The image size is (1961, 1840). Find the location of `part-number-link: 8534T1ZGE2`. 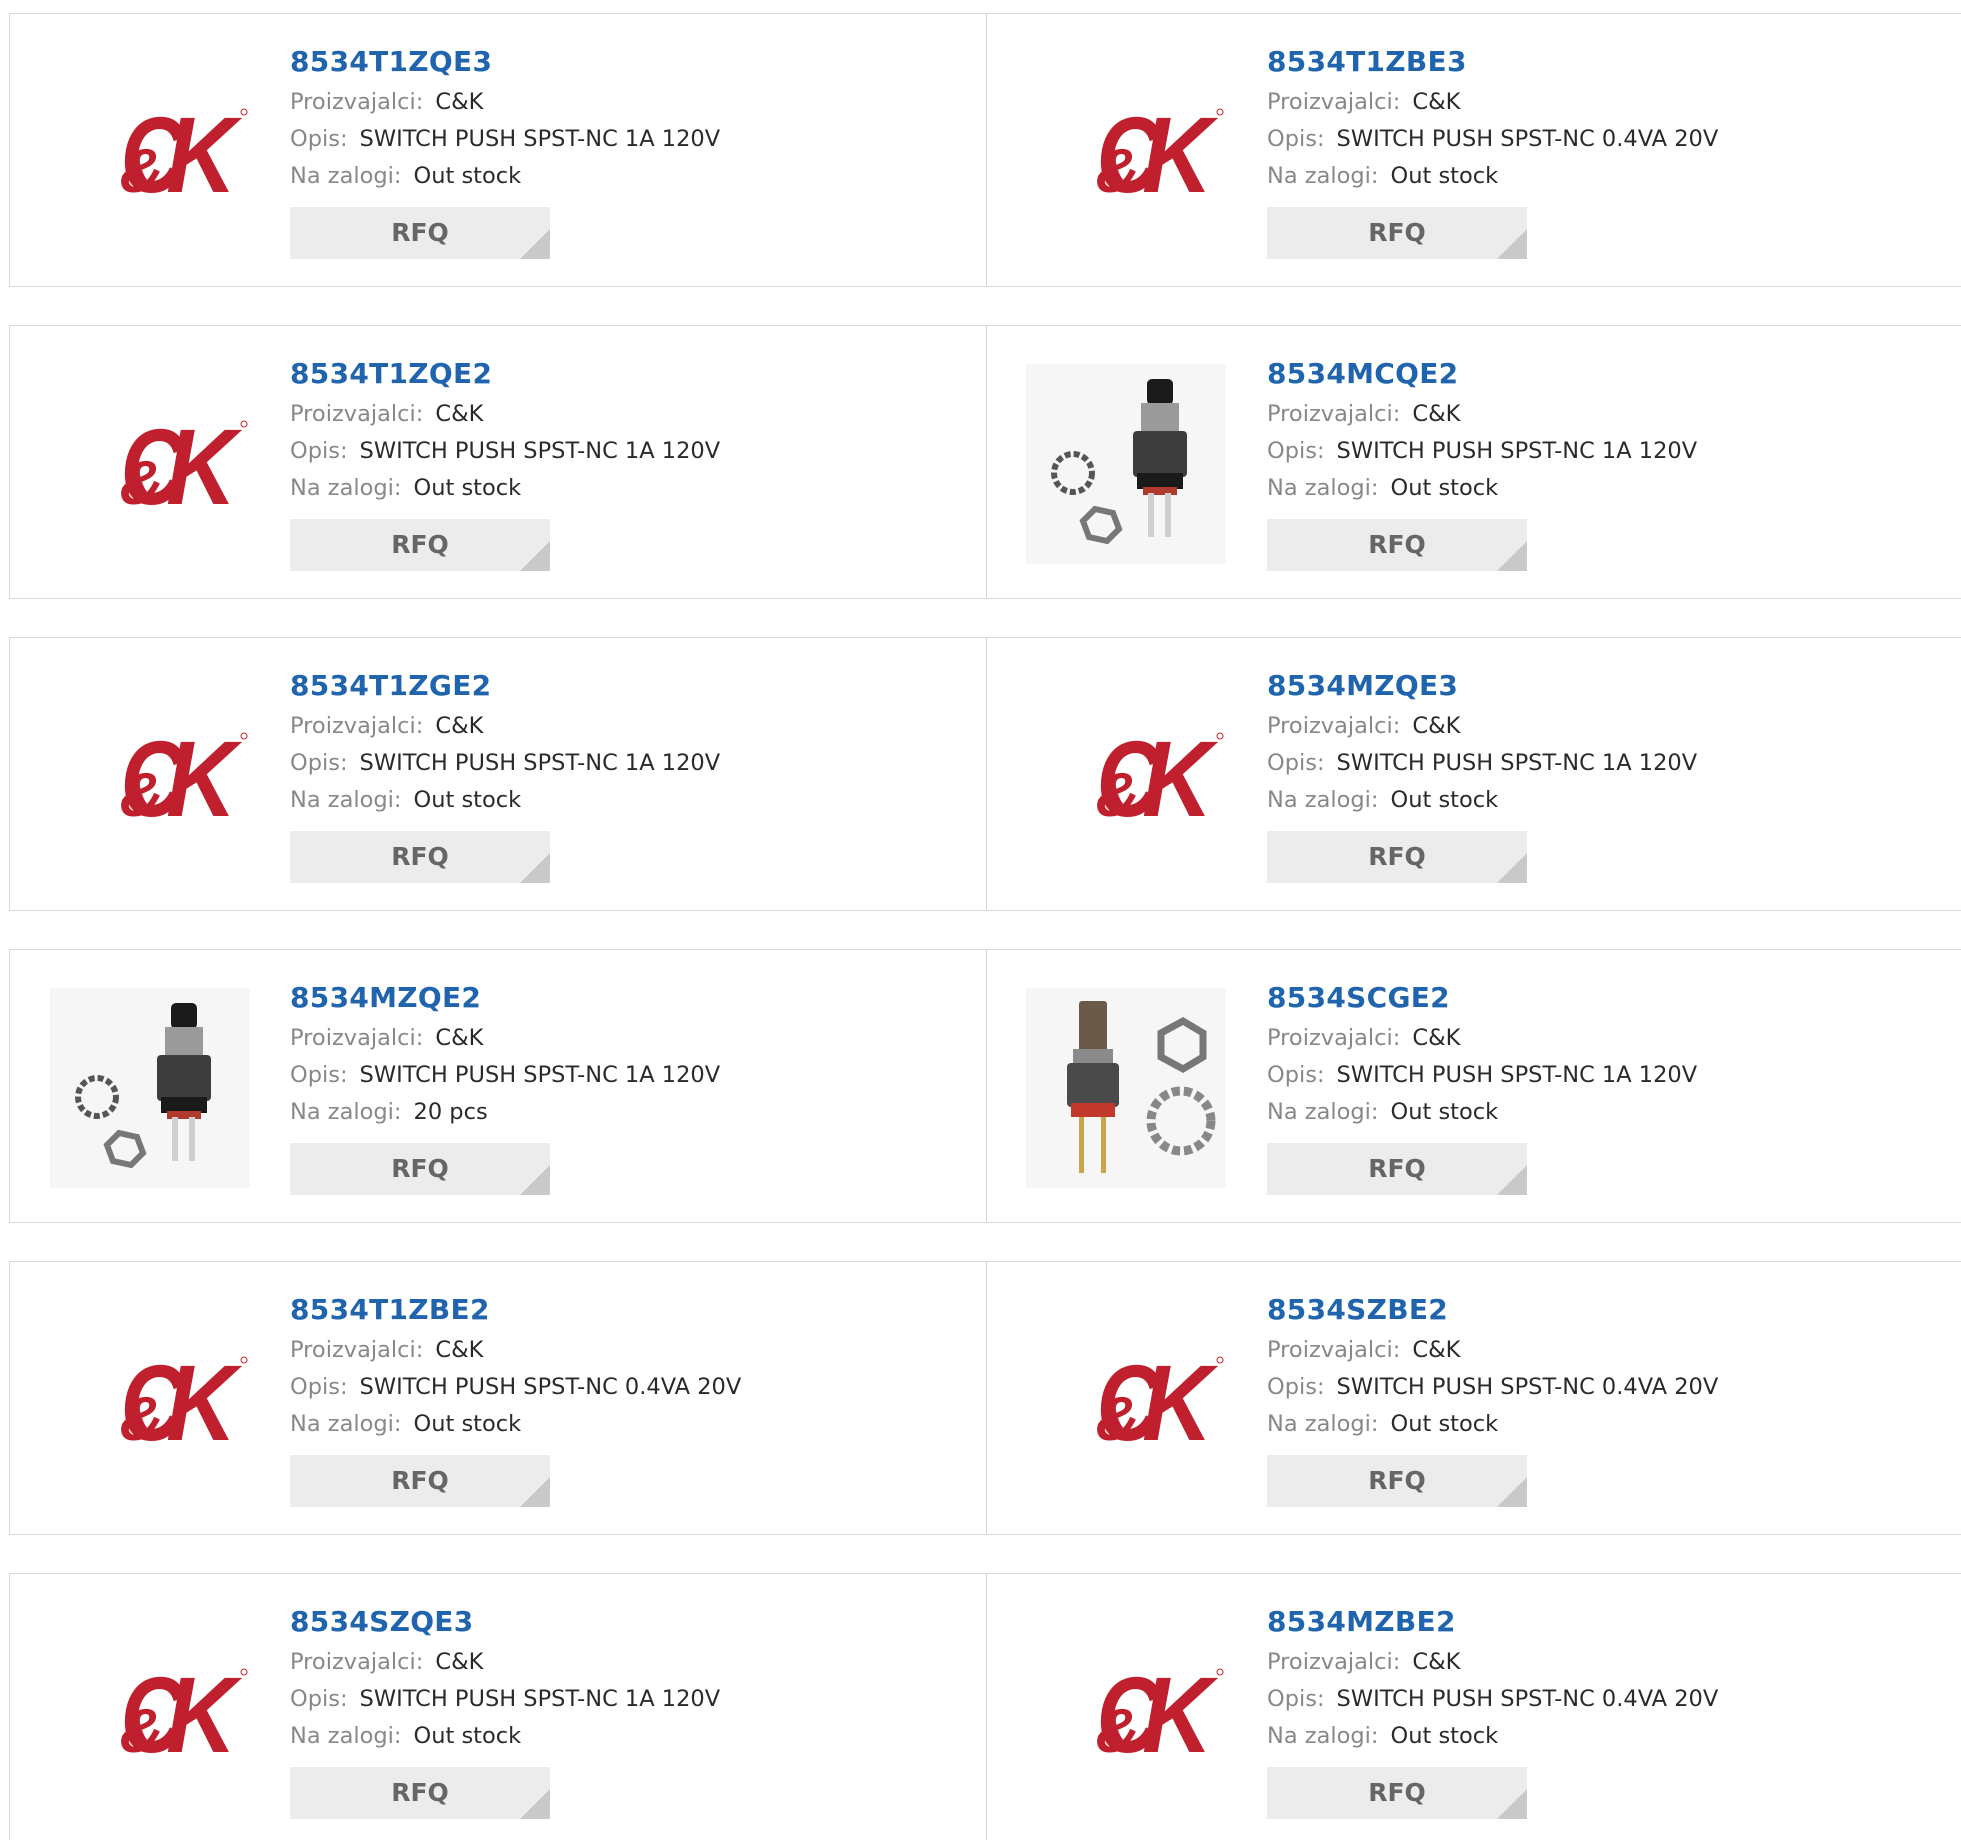

part-number-link: 8534T1ZGE2 is located at coordinates (505, 688).